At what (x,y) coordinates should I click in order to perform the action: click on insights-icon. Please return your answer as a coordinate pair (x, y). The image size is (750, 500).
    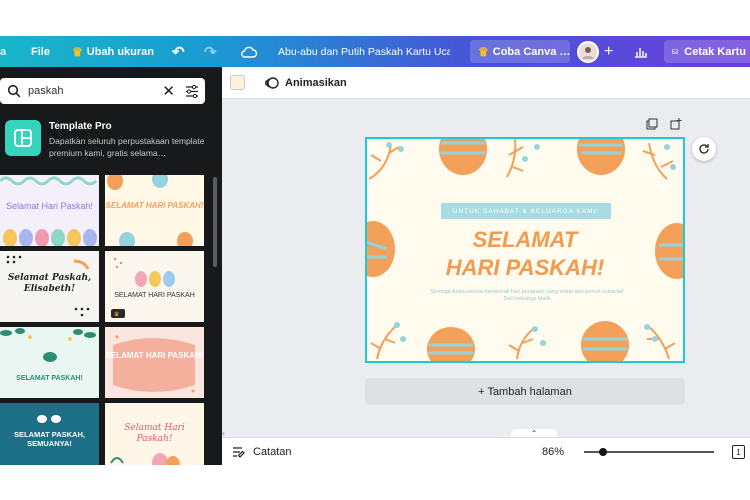
    Looking at the image, I should click on (641, 51).